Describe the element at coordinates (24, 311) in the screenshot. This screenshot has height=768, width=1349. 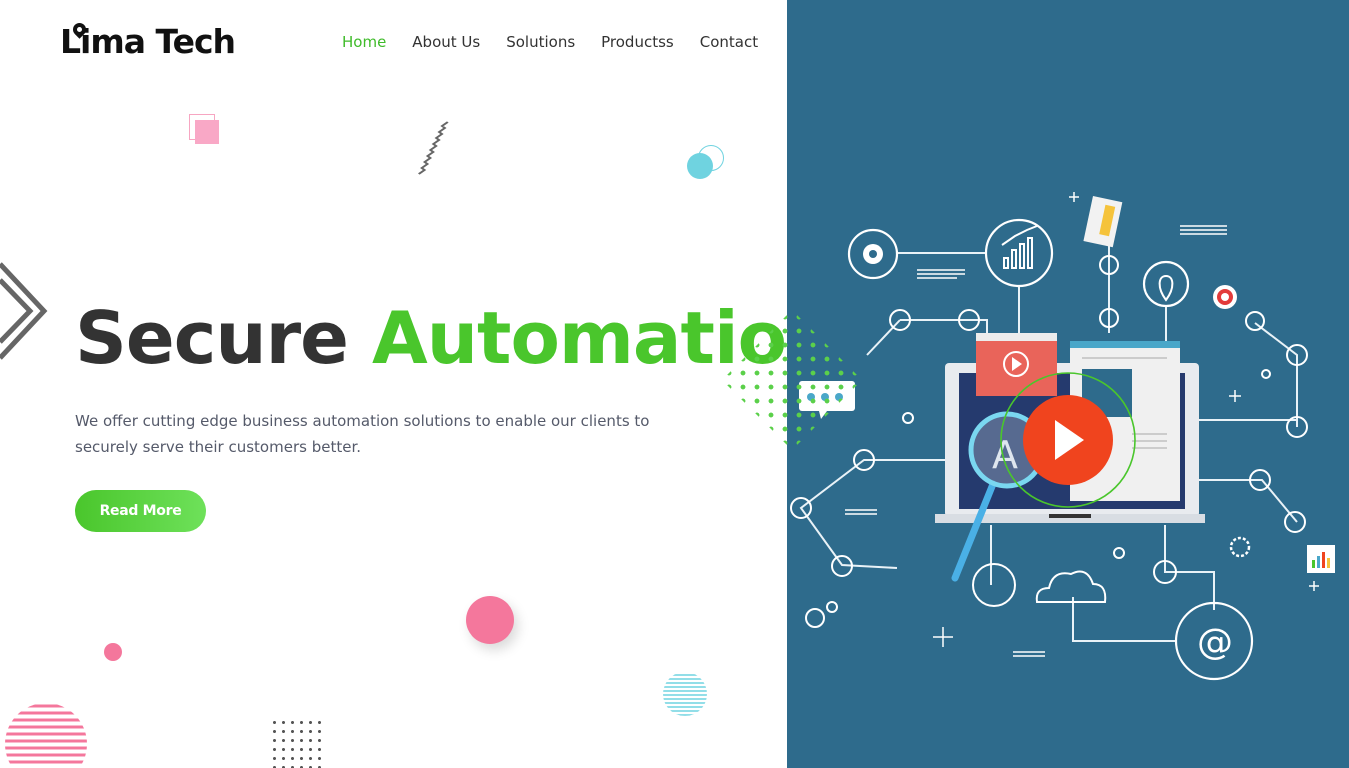
I see `chevron-right-decoration` at that location.